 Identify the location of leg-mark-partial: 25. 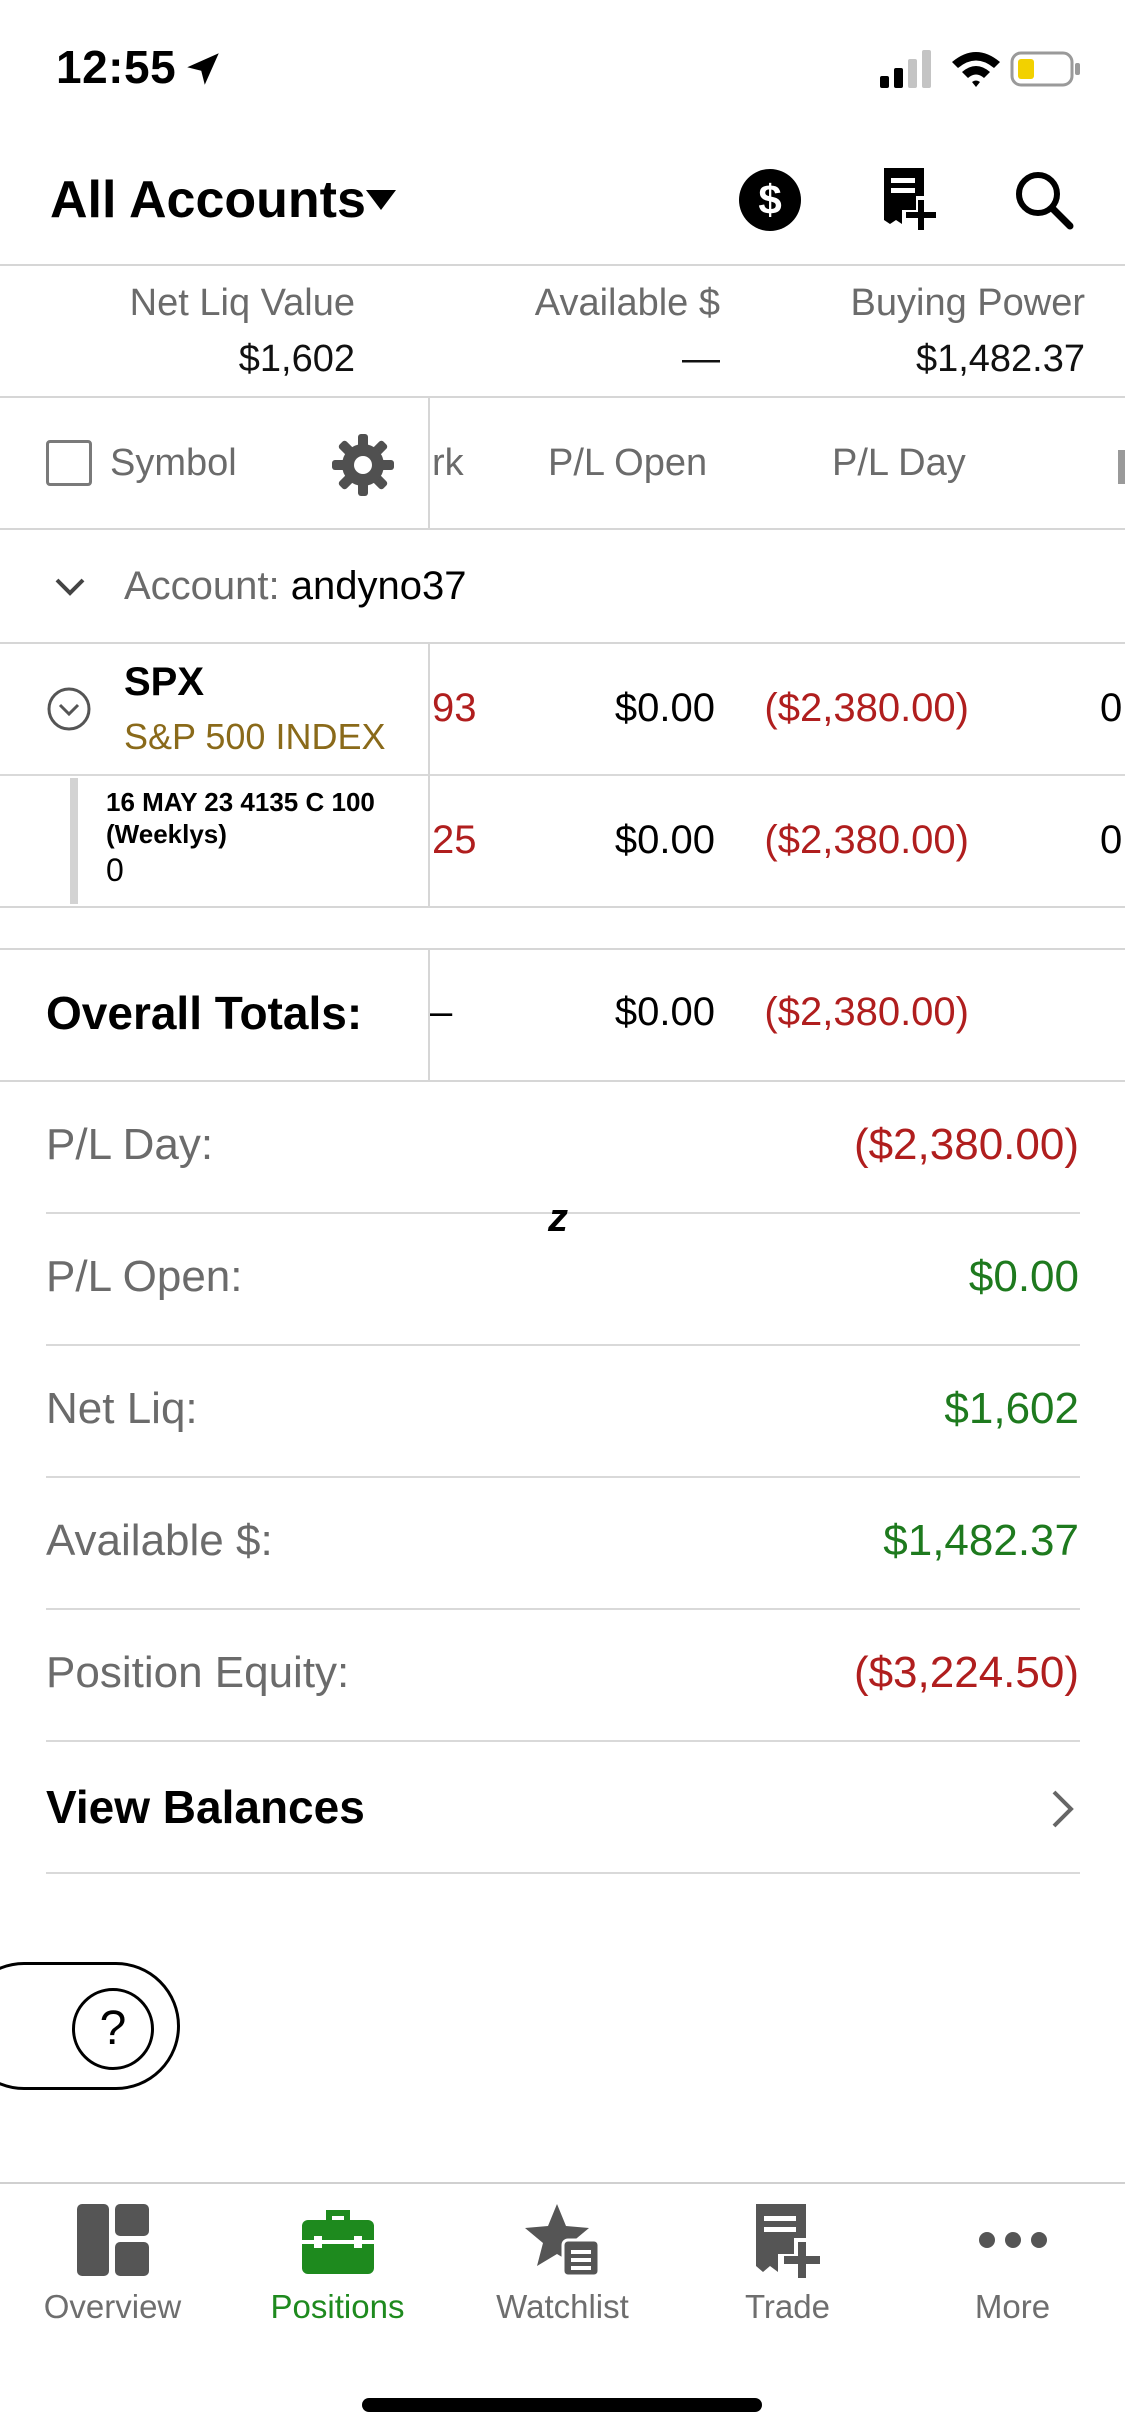
(454, 840).